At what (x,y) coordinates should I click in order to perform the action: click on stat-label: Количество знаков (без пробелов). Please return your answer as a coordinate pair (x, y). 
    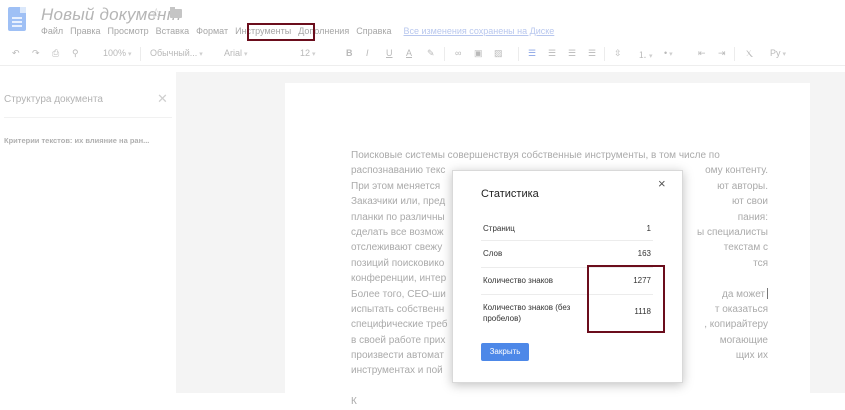
    Looking at the image, I should click on (527, 313).